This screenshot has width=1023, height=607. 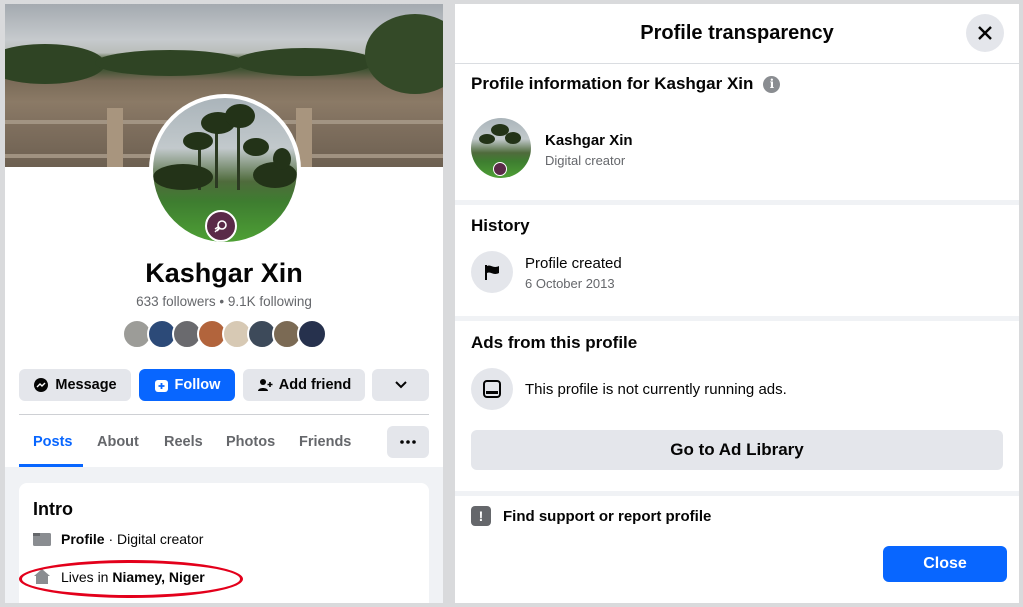 What do you see at coordinates (589, 140) in the screenshot?
I see `dialog-profile-name: Kashgar Xin` at bounding box center [589, 140].